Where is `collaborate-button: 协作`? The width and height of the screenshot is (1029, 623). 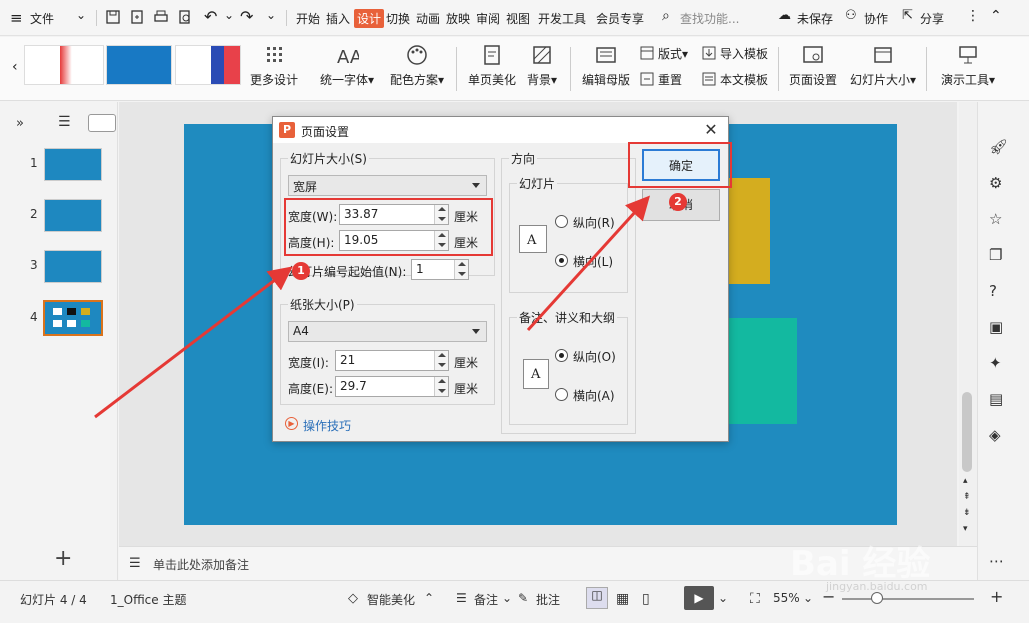 collaborate-button: 协作 is located at coordinates (876, 18).